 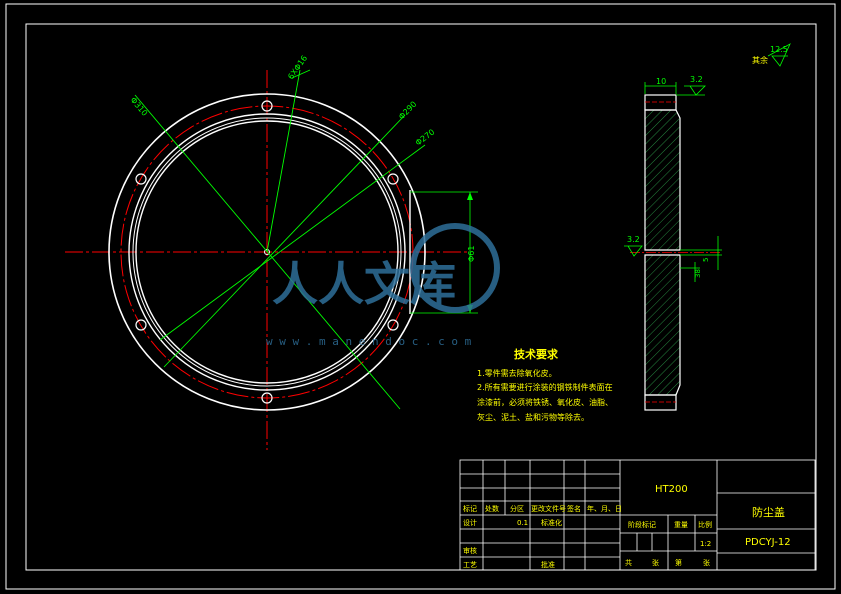 What do you see at coordinates (768, 512) in the screenshot?
I see `part-name: 防尘盖` at bounding box center [768, 512].